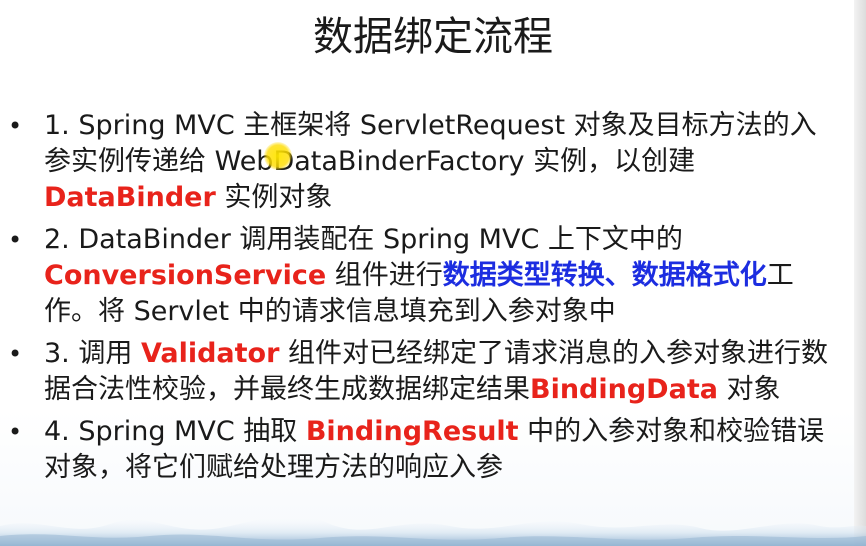 The image size is (866, 546). What do you see at coordinates (185, 275) in the screenshot?
I see `emphasis-term: ConversionService` at bounding box center [185, 275].